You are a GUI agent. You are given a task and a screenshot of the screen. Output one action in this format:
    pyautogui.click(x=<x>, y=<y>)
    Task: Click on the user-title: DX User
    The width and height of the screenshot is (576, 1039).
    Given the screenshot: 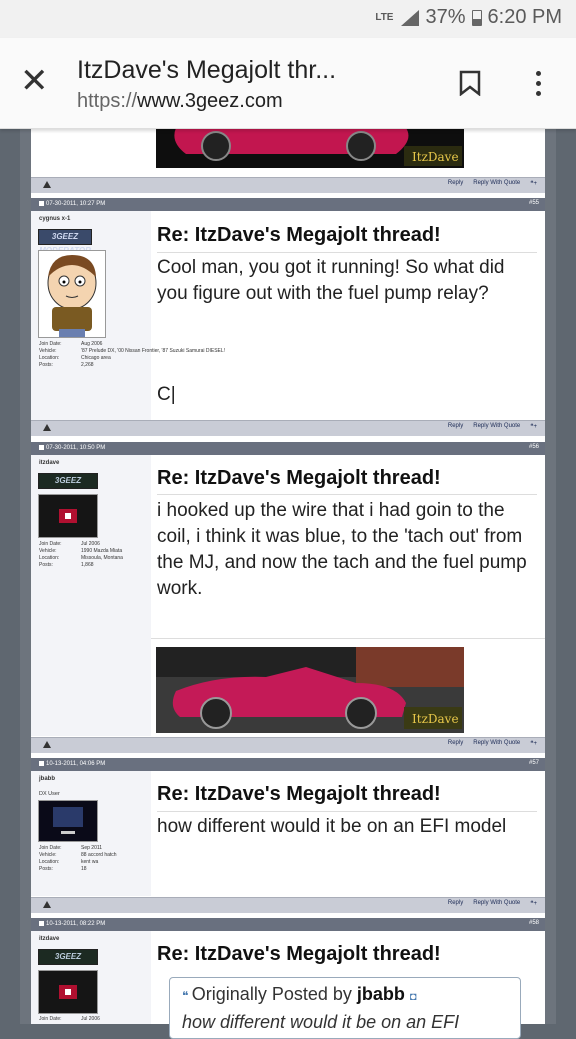 What is the action you would take?
    pyautogui.click(x=49, y=794)
    